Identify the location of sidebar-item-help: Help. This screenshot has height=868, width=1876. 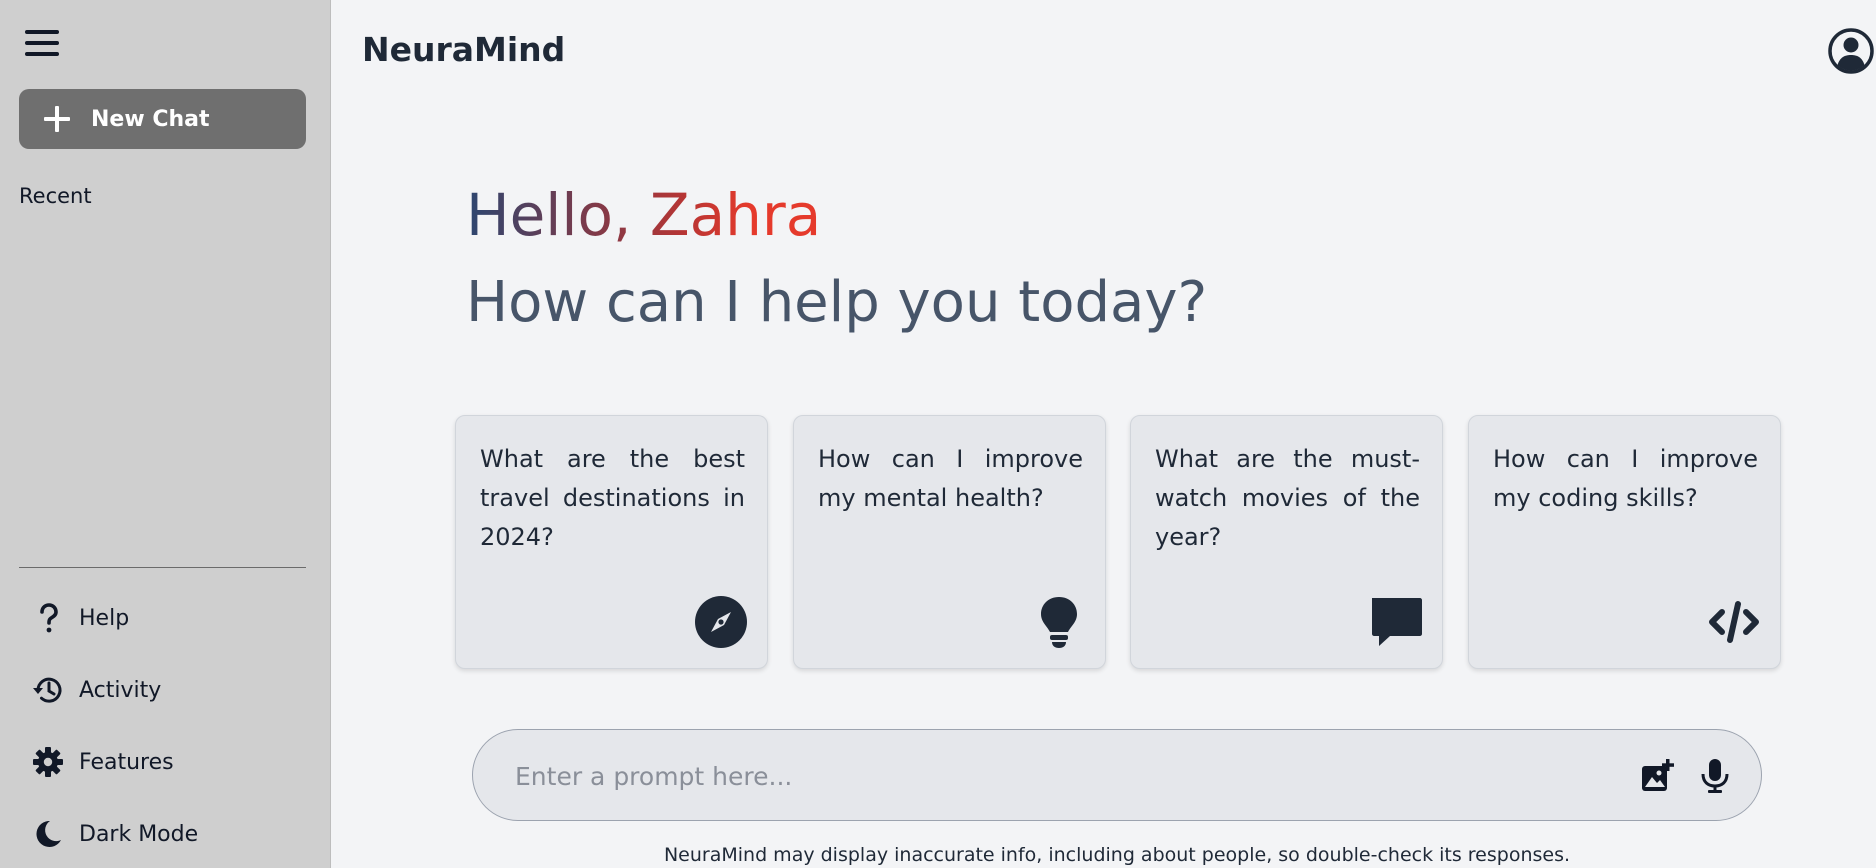
(80, 618).